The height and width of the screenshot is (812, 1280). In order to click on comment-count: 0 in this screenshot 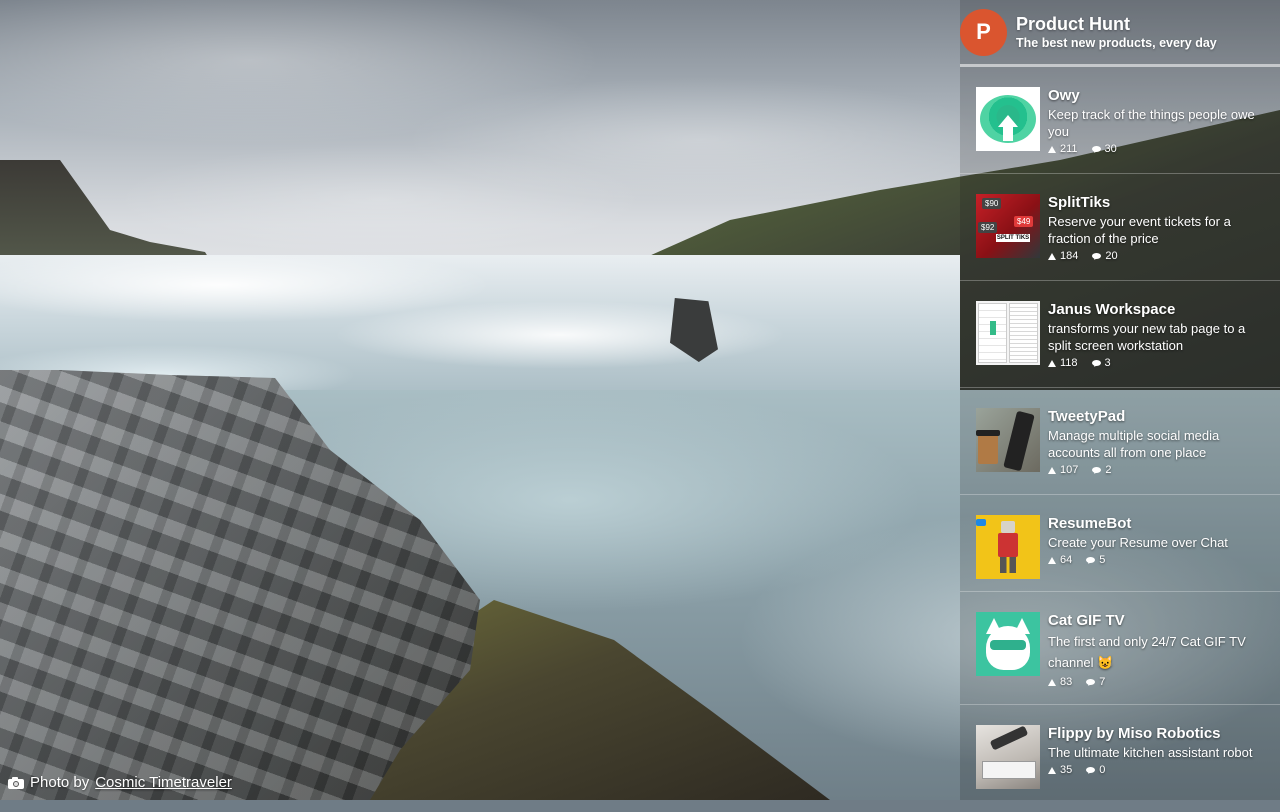, I will do `click(1095, 770)`.